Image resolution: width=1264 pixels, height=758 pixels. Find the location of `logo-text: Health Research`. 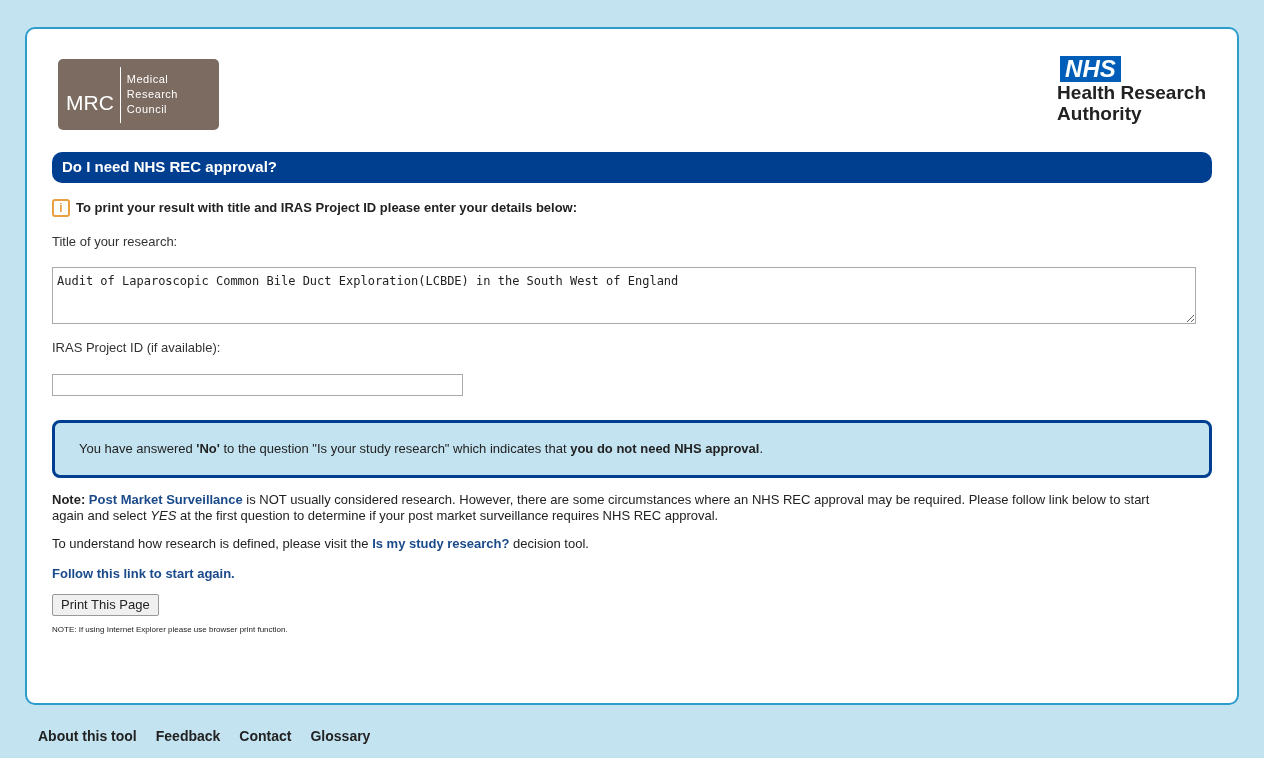

logo-text: Health Research is located at coordinates (1131, 92).